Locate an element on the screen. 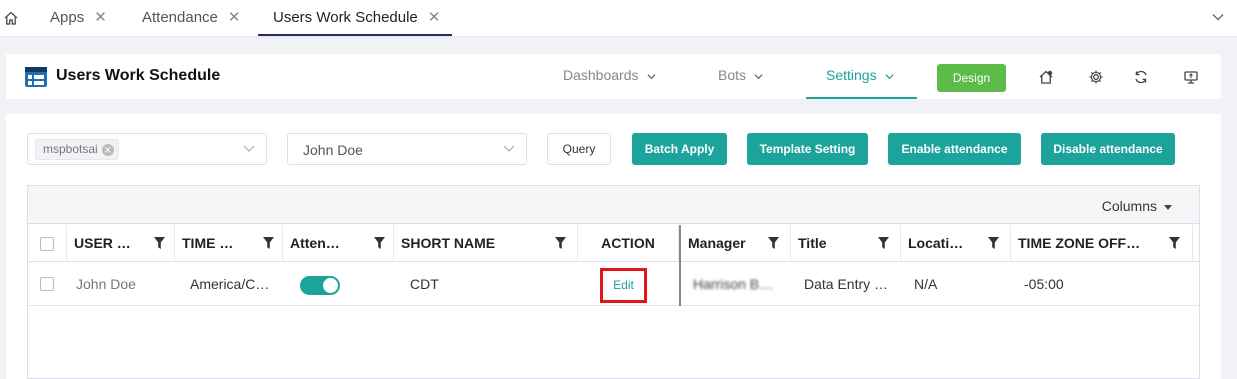 The image size is (1237, 379). select-all-cell is located at coordinates (47, 243).